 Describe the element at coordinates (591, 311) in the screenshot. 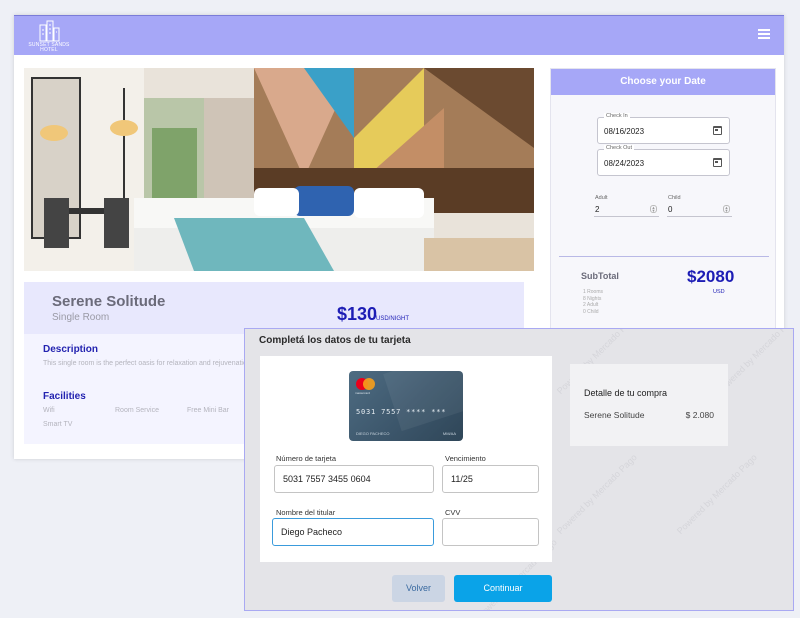

I see `subtotal-line: 0 Child` at that location.